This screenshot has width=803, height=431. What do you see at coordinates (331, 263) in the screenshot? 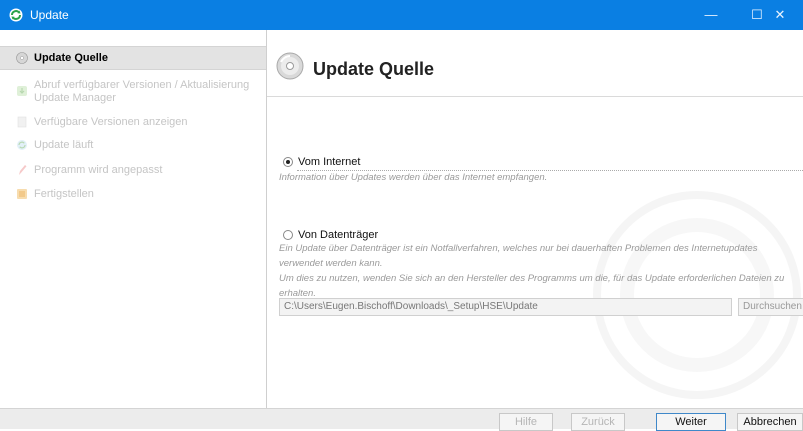
I see `disk-description-line: verwendet werden kann.` at bounding box center [331, 263].